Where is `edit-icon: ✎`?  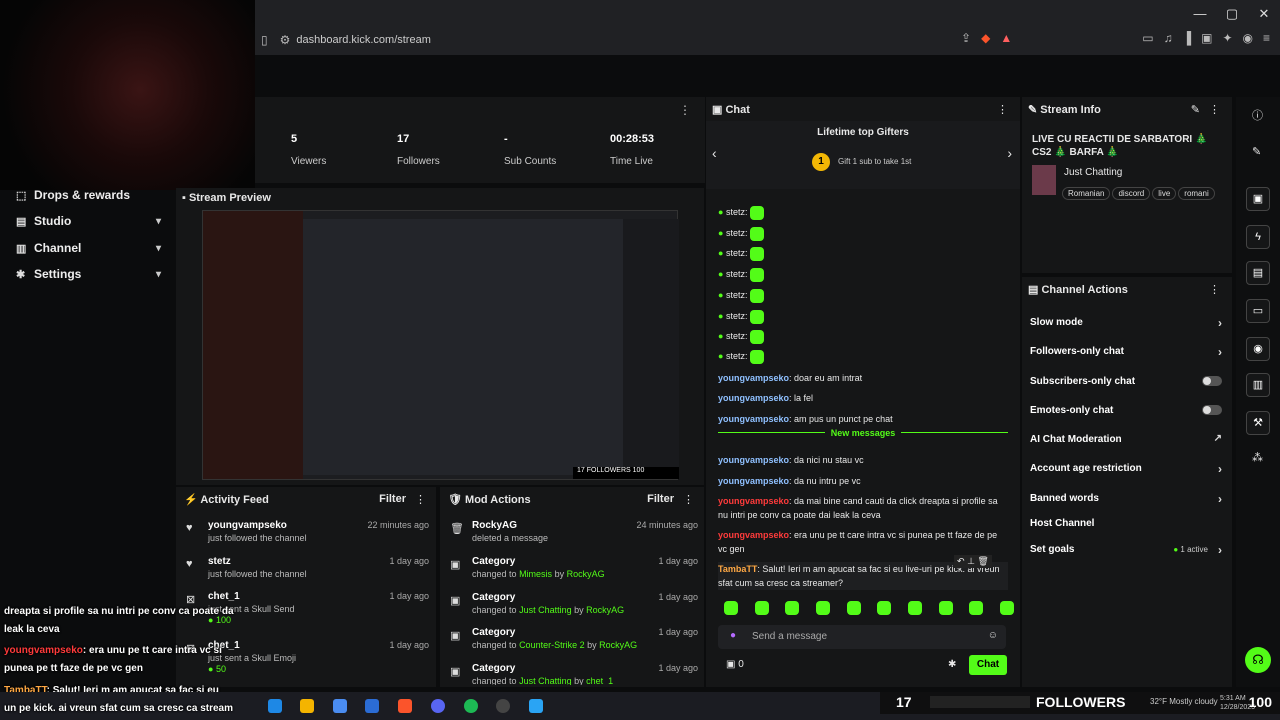
edit-icon: ✎ is located at coordinates (1195, 109).